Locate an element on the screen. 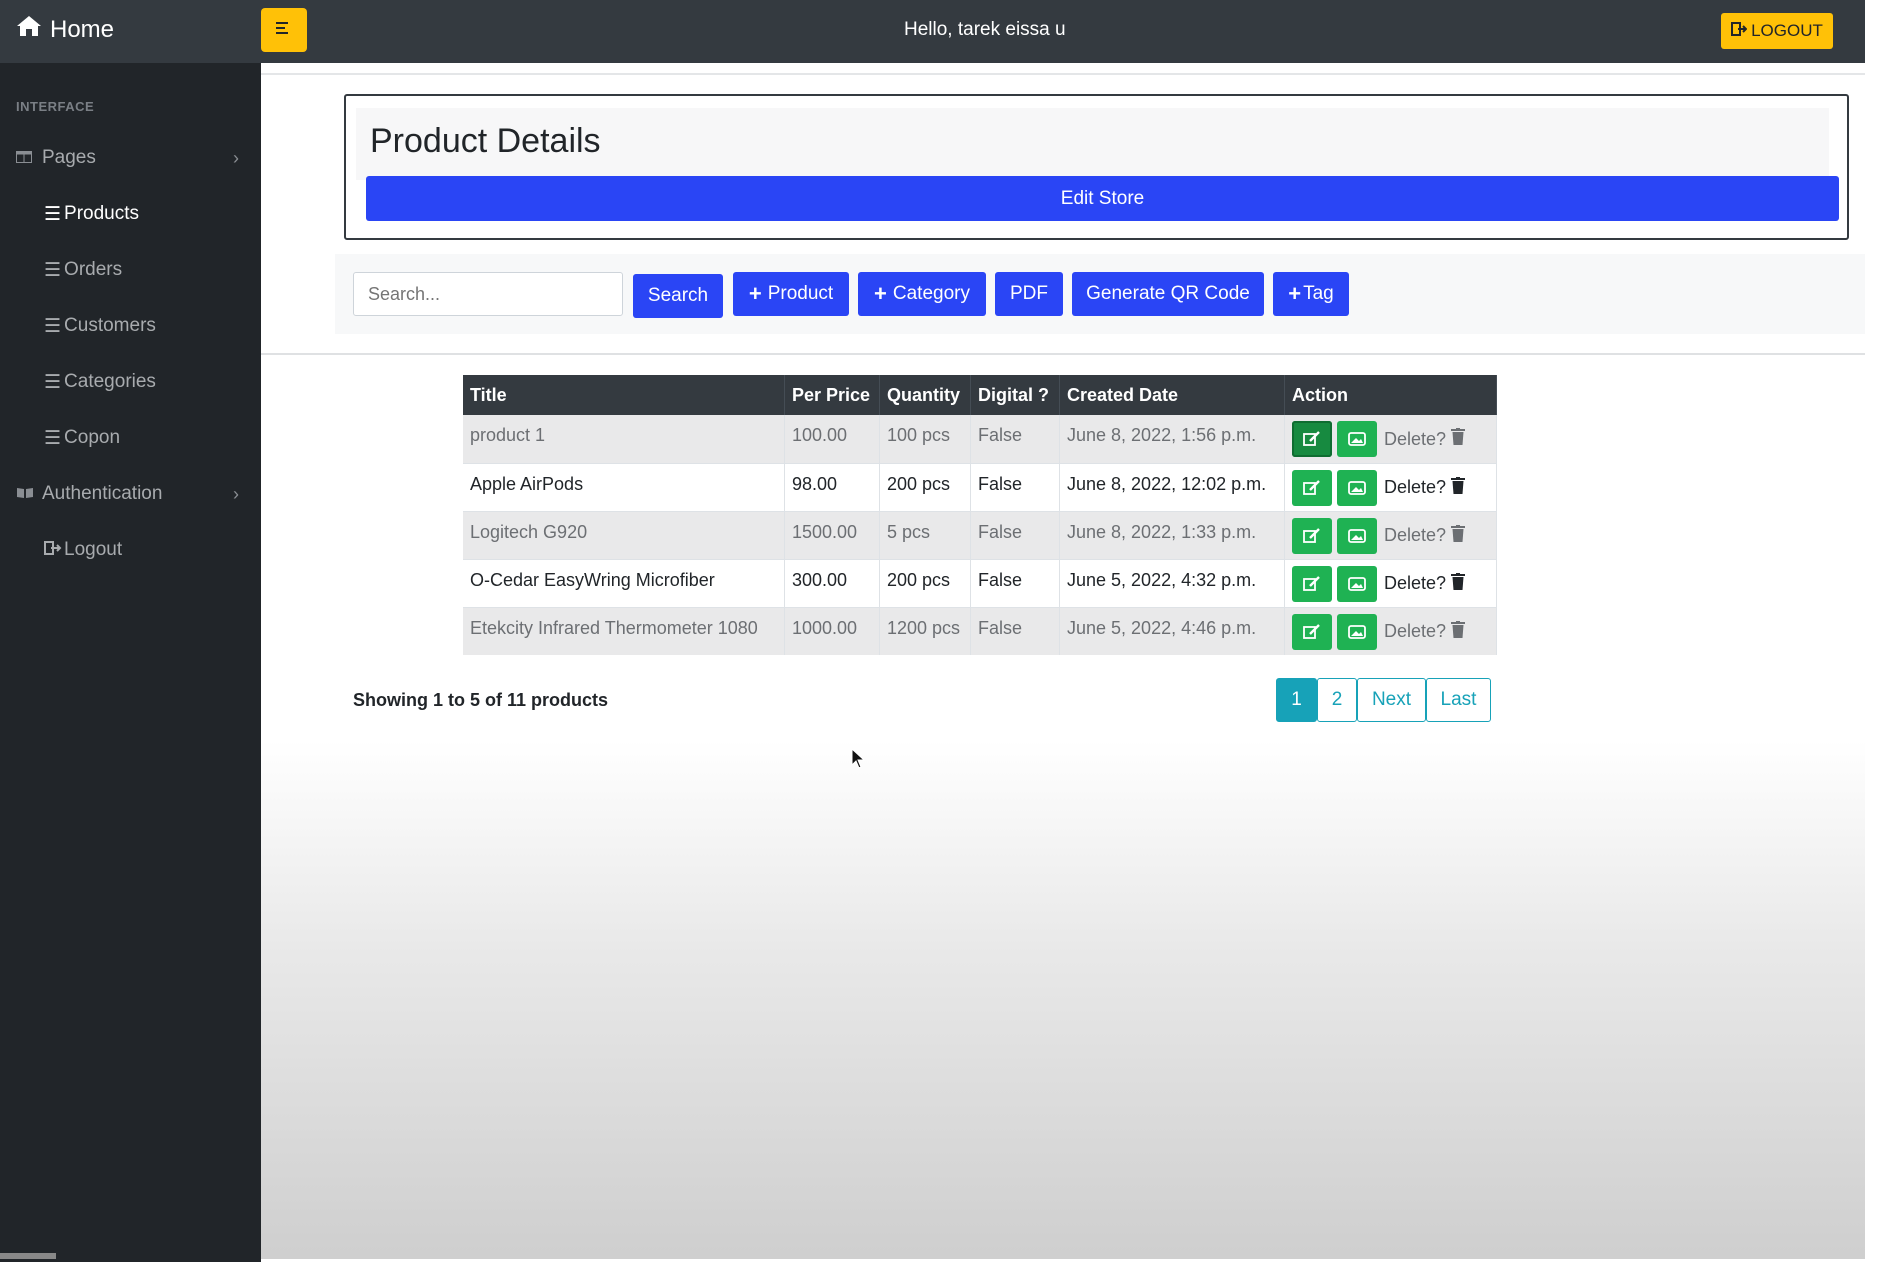 The image size is (1900, 1262). sidebar-item-label: Authentication is located at coordinates (102, 493).